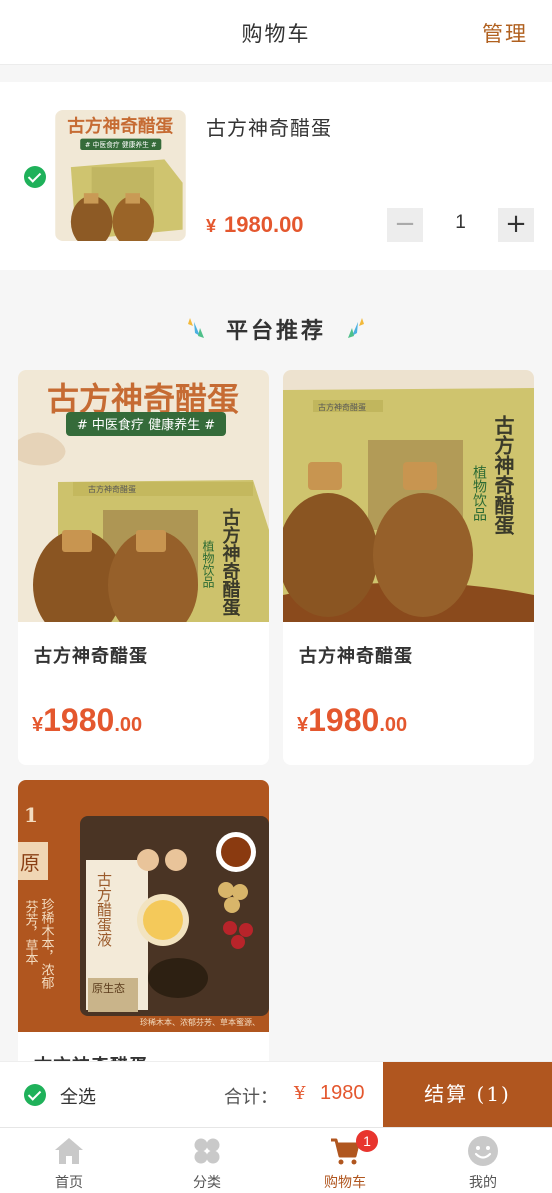 This screenshot has width=552, height=1193. I want to click on navigation-bar: 购物车 管理, so click(276, 32).